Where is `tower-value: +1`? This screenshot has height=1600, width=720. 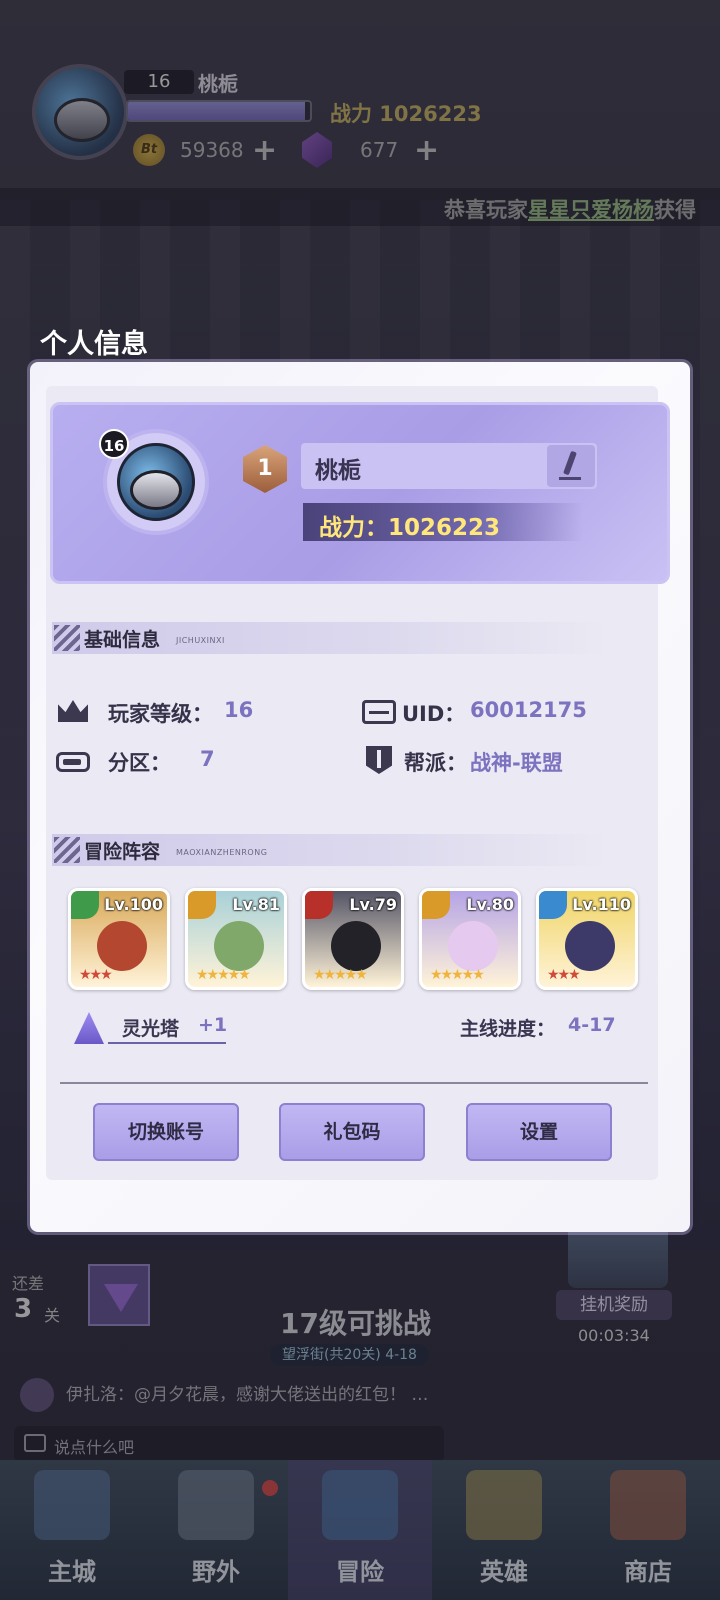 tower-value: +1 is located at coordinates (213, 1025).